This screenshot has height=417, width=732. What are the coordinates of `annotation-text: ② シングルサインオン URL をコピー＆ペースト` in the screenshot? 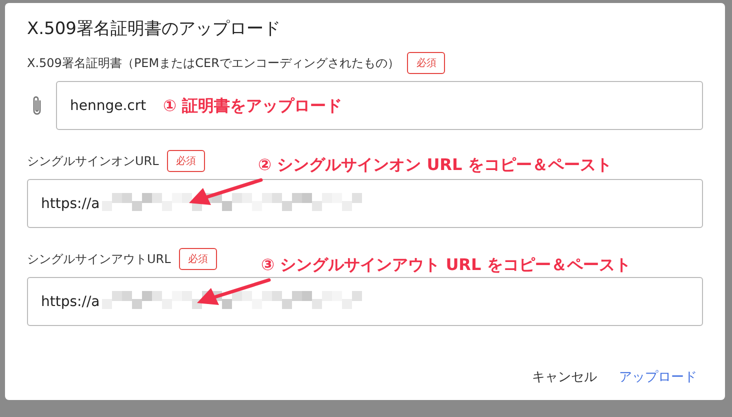 It's located at (435, 165).